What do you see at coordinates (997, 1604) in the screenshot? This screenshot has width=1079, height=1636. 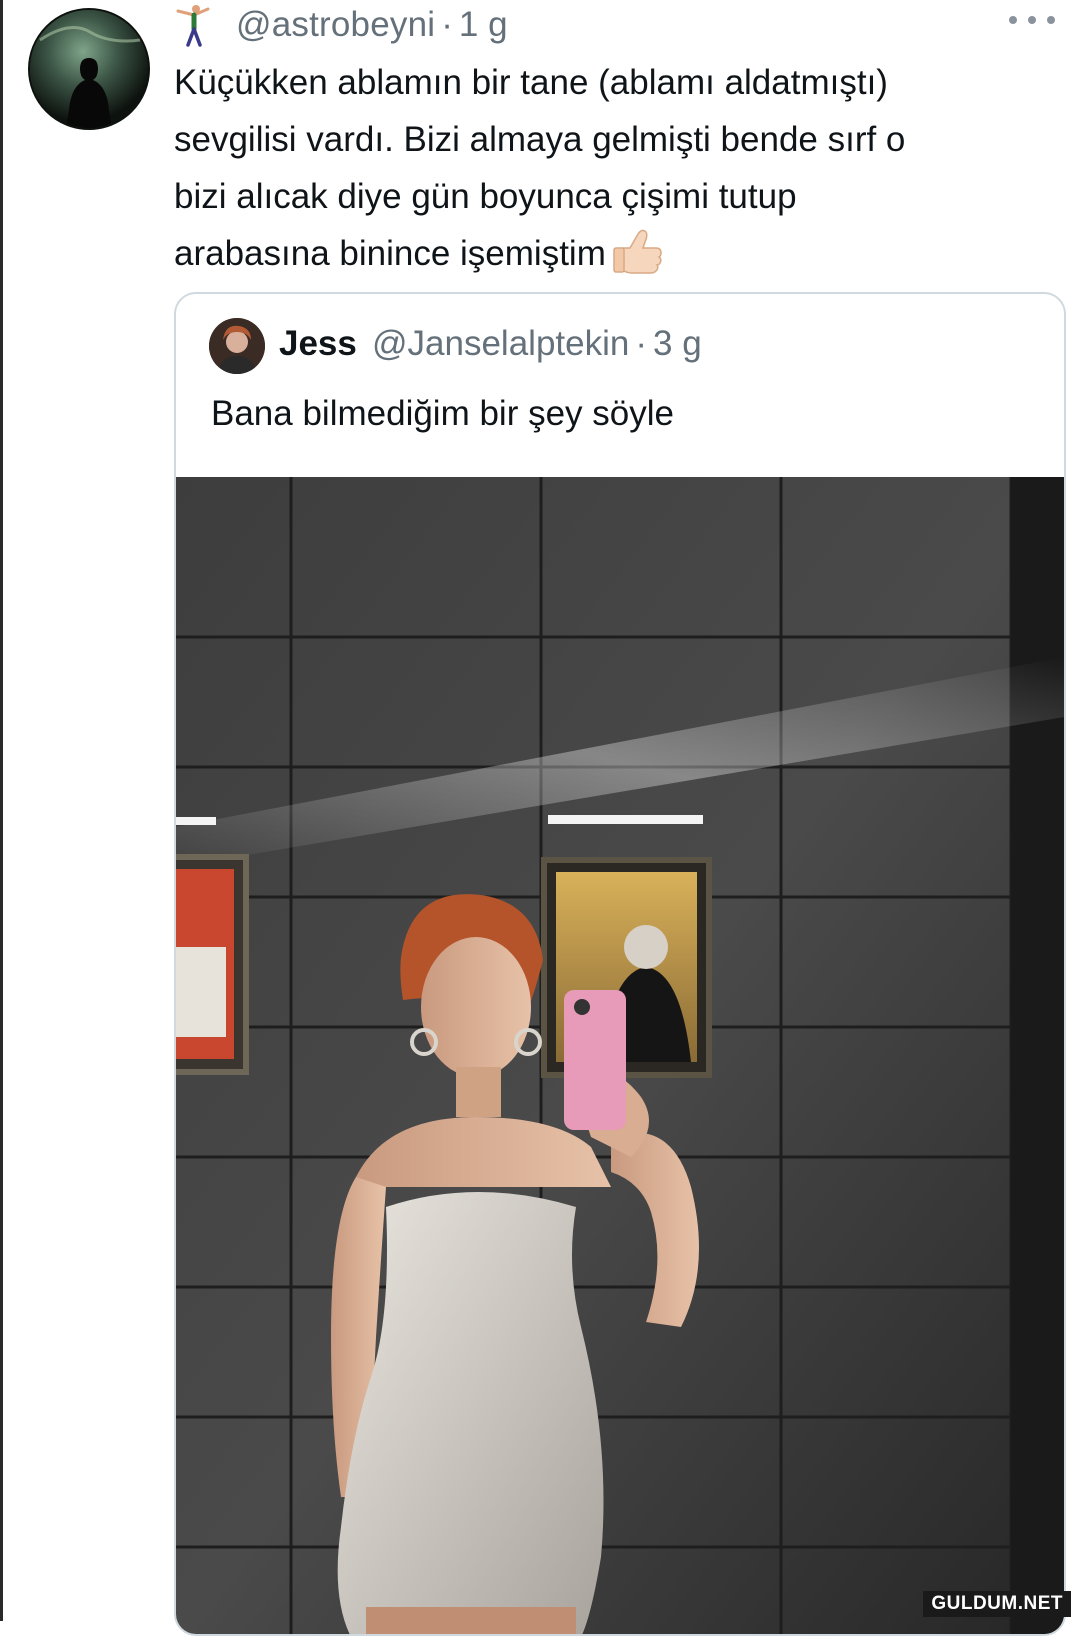 I see `site-watermark: GULDUM.NET` at bounding box center [997, 1604].